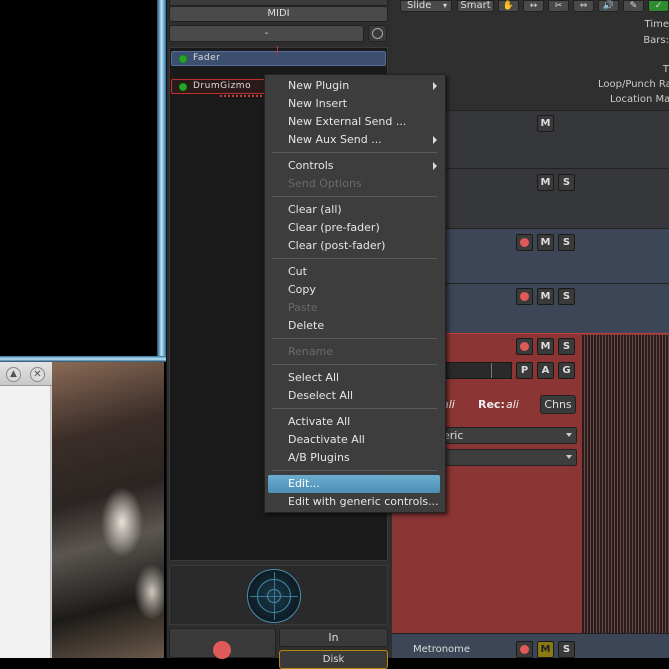 The image size is (669, 669). I want to click on menu-item-send-options: Send Options, so click(325, 183).